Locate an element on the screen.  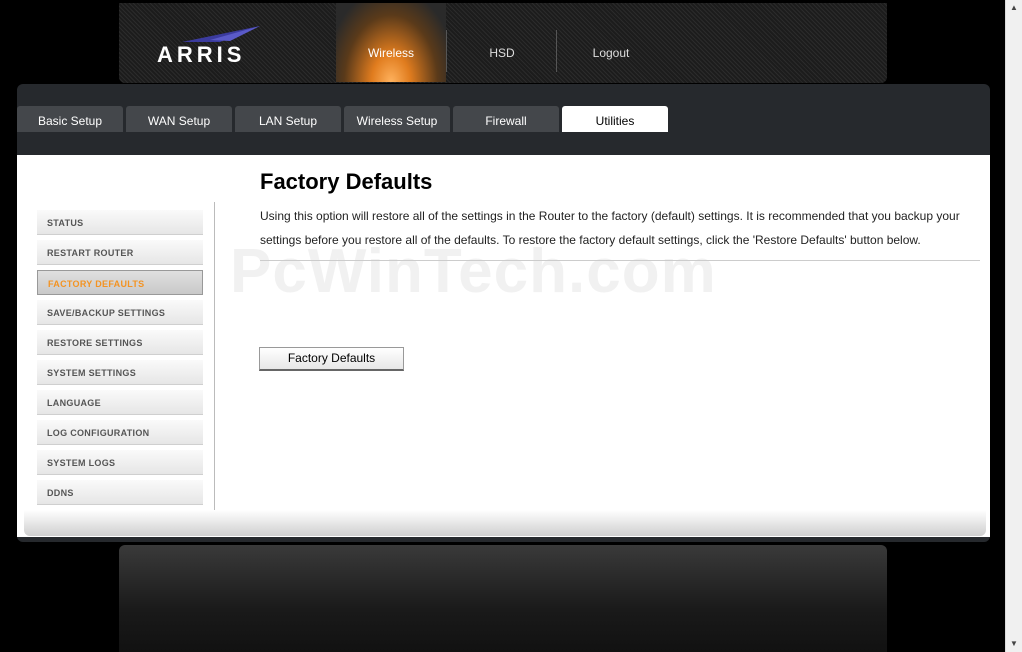
scroll-down-arrow-icon: ▼ is located at coordinates (1014, 644).